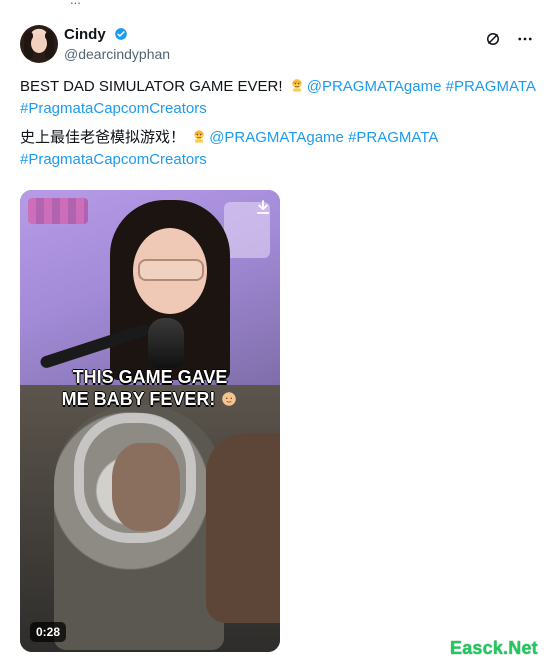 The width and height of the screenshot is (550, 664). What do you see at coordinates (263, 207) in the screenshot?
I see `download-icon` at bounding box center [263, 207].